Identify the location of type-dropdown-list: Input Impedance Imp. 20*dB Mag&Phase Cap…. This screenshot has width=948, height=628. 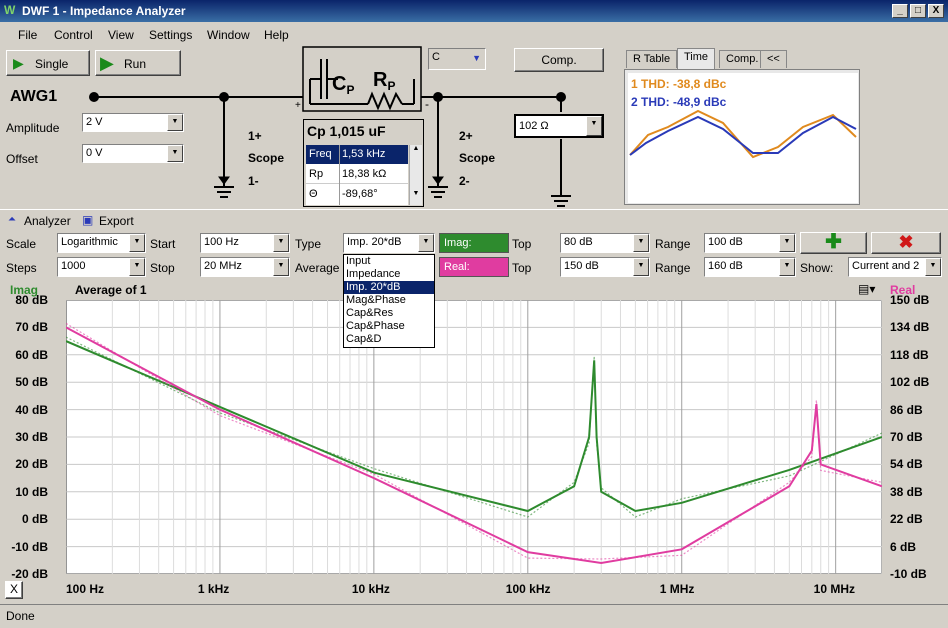
(389, 301).